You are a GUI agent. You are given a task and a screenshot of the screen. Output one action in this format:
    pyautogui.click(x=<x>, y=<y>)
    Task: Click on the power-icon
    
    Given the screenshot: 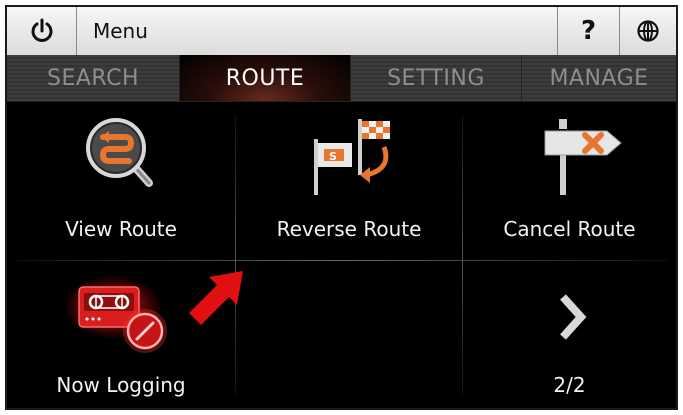 What is the action you would take?
    pyautogui.click(x=41, y=30)
    